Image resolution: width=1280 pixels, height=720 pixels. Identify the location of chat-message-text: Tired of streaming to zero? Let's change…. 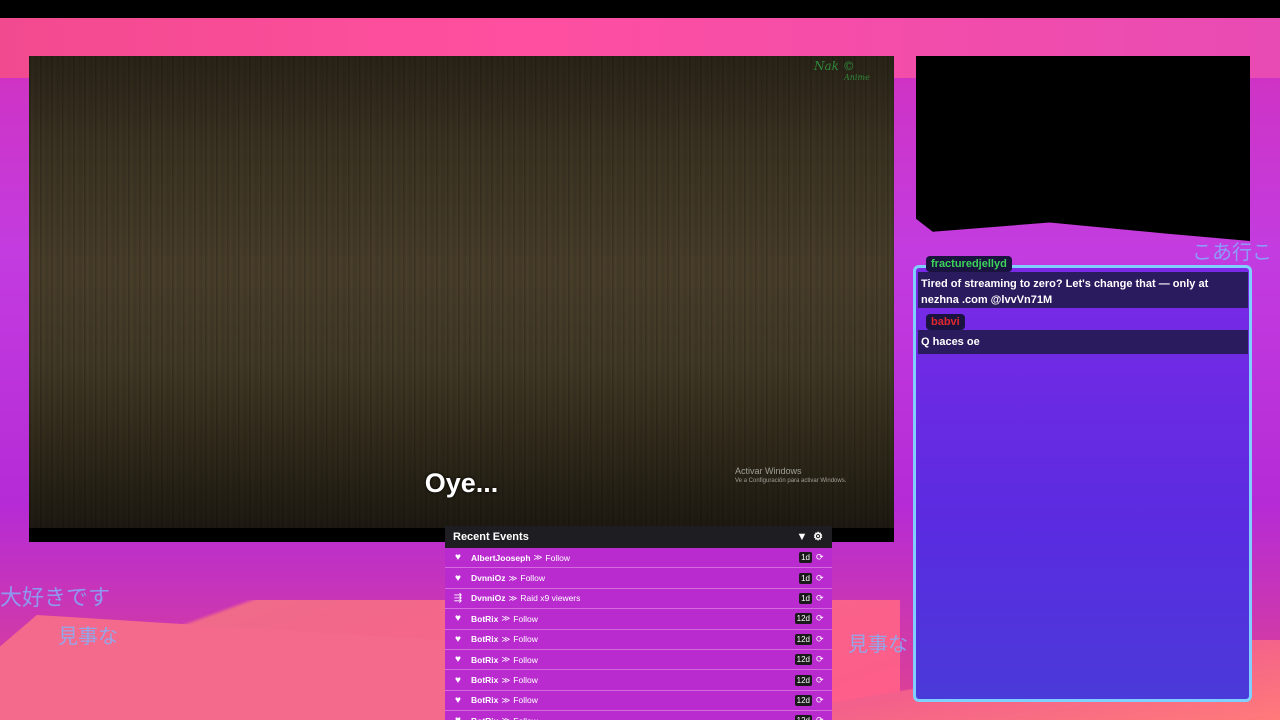
(1083, 290).